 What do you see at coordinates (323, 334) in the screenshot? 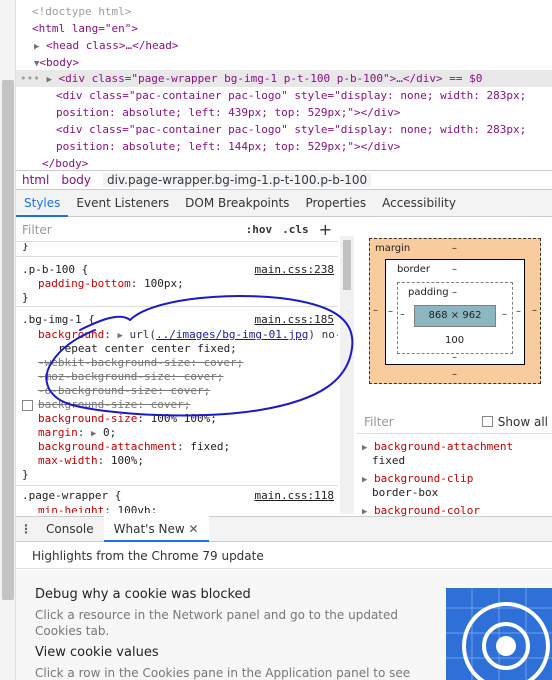
I see `url-tail: ) no-` at bounding box center [323, 334].